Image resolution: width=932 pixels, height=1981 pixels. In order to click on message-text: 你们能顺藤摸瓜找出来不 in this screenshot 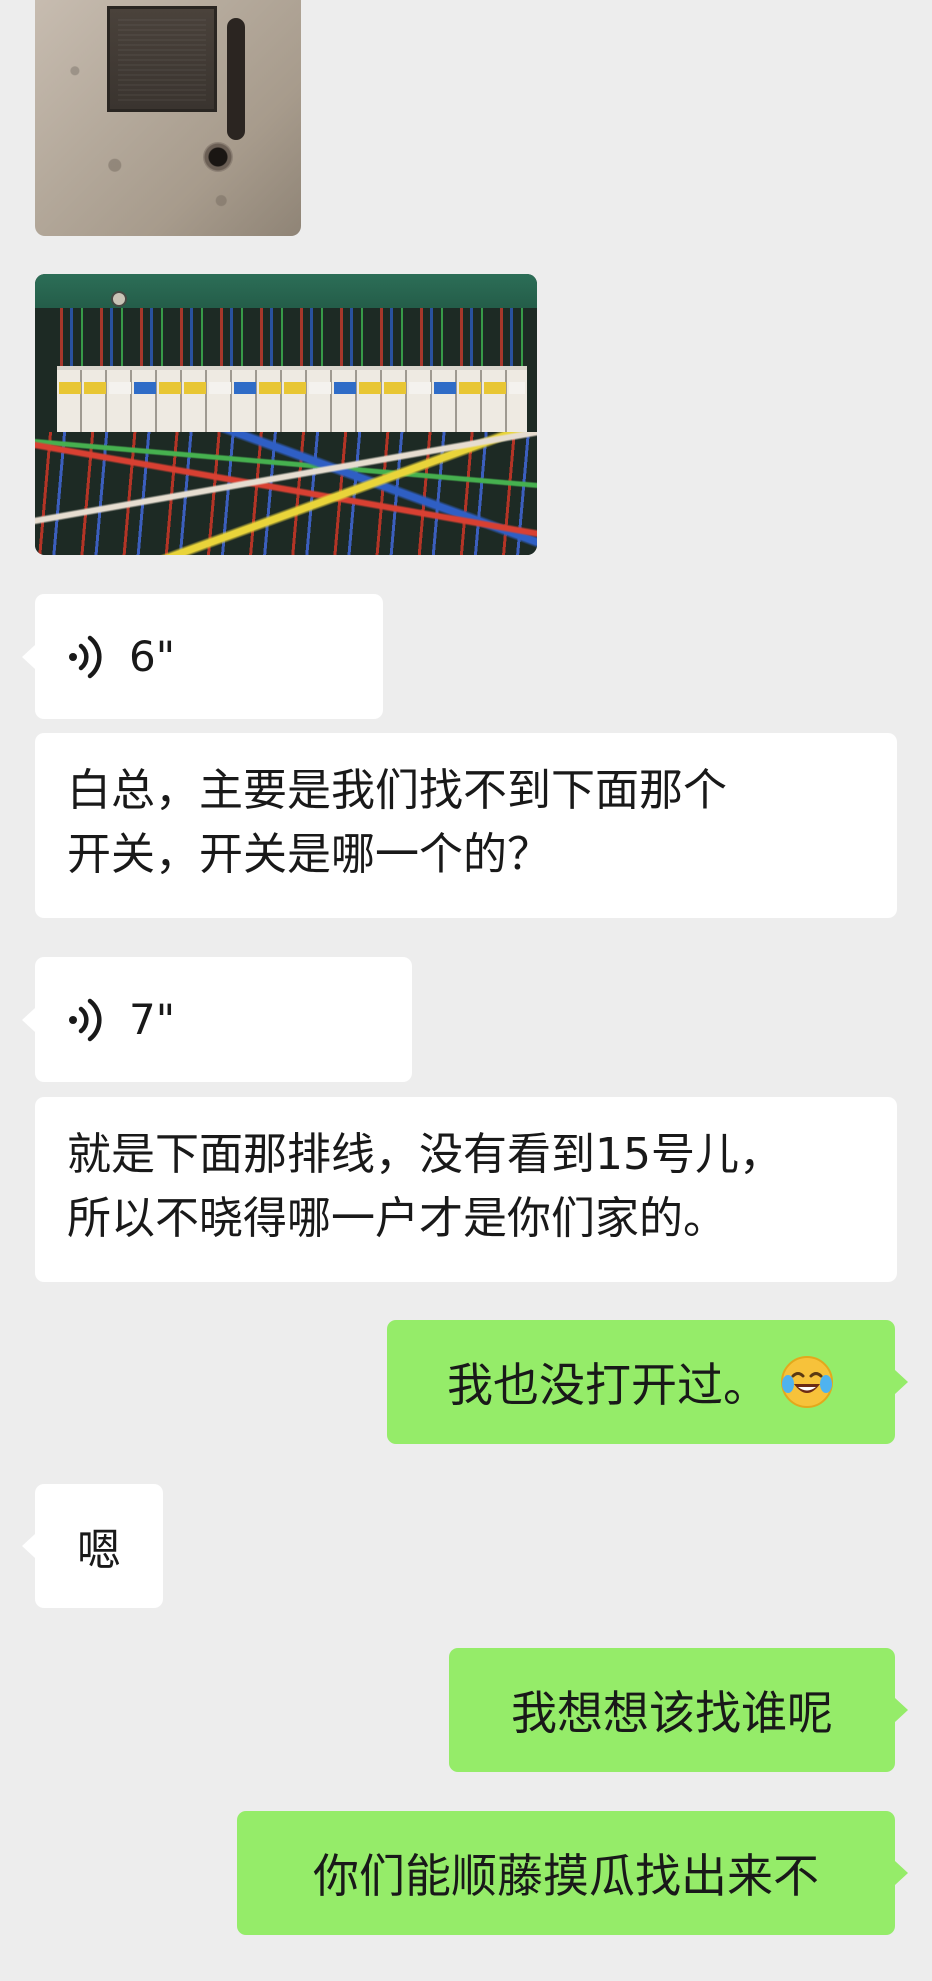, I will do `click(566, 1876)`.